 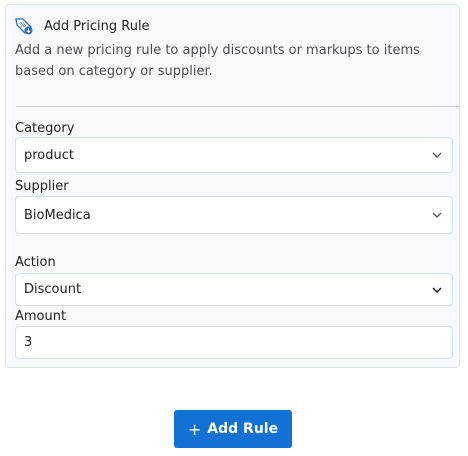 What do you see at coordinates (194, 429) in the screenshot?
I see `plus-icon: +` at bounding box center [194, 429].